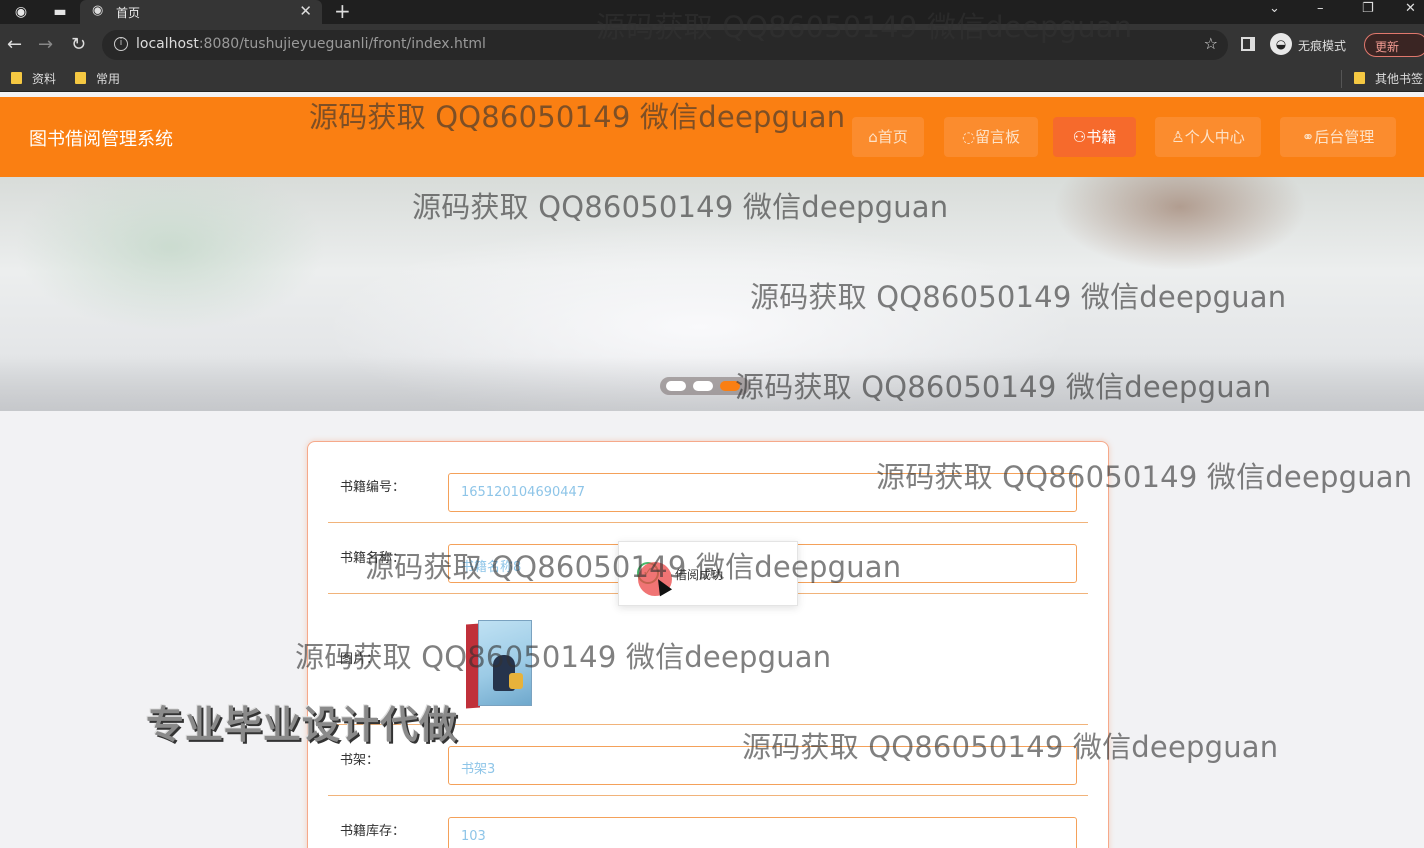 The height and width of the screenshot is (848, 1424). I want to click on browser-menu-icon: ◉, so click(21, 12).